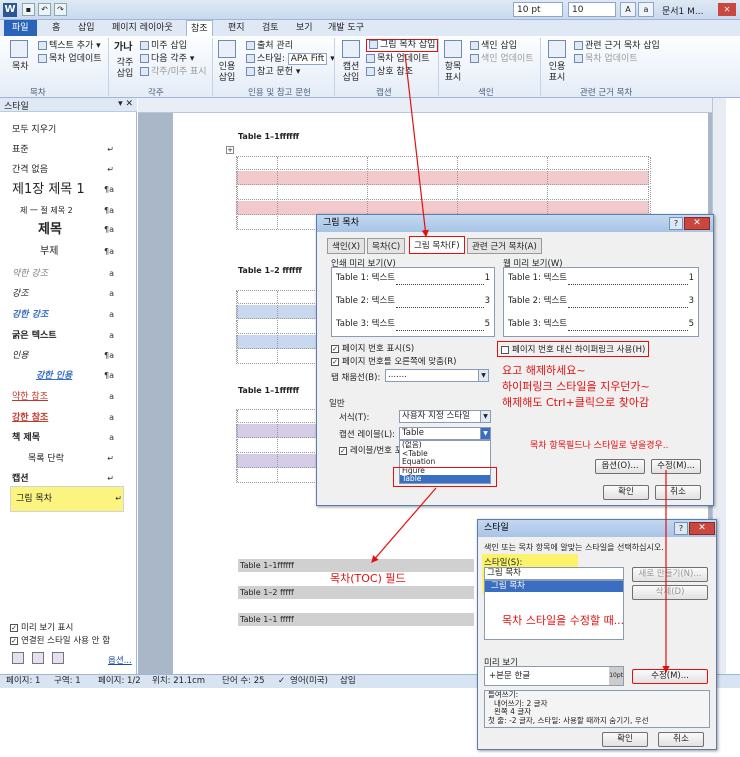 Image resolution: width=740 pixels, height=757 pixels. I want to click on arrow-to-toc-field, so click(404, 525).